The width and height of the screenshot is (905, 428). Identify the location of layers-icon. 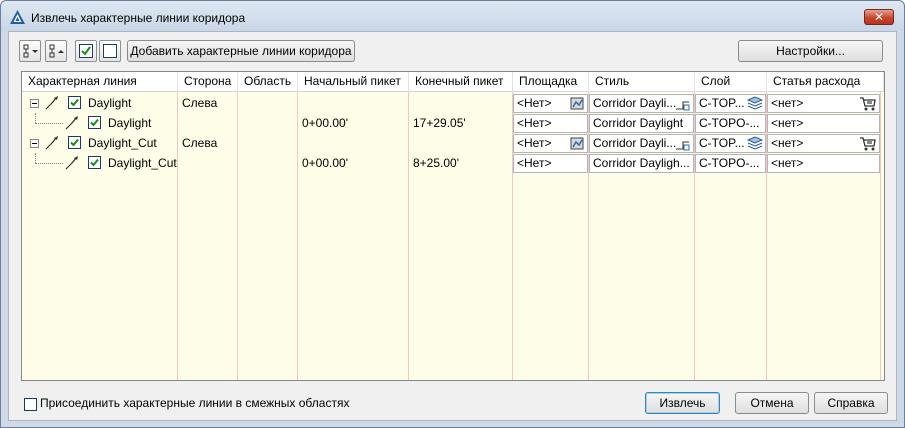
(755, 143).